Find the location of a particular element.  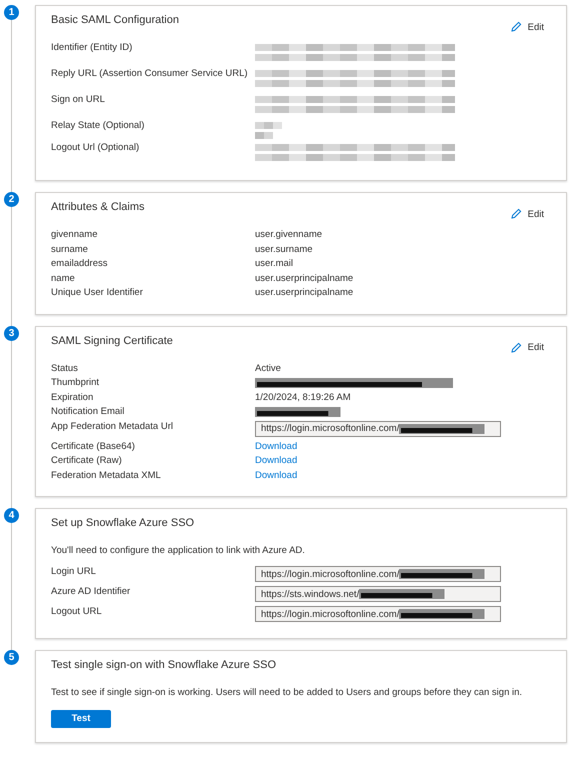

url-field: https://sts.windows.net/ is located at coordinates (378, 594).